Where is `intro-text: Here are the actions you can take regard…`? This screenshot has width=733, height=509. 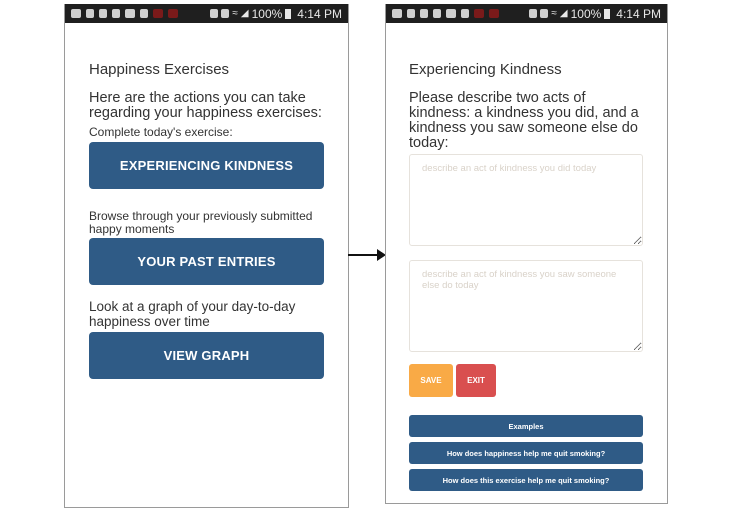 intro-text: Here are the actions you can take regard… is located at coordinates (205, 105).